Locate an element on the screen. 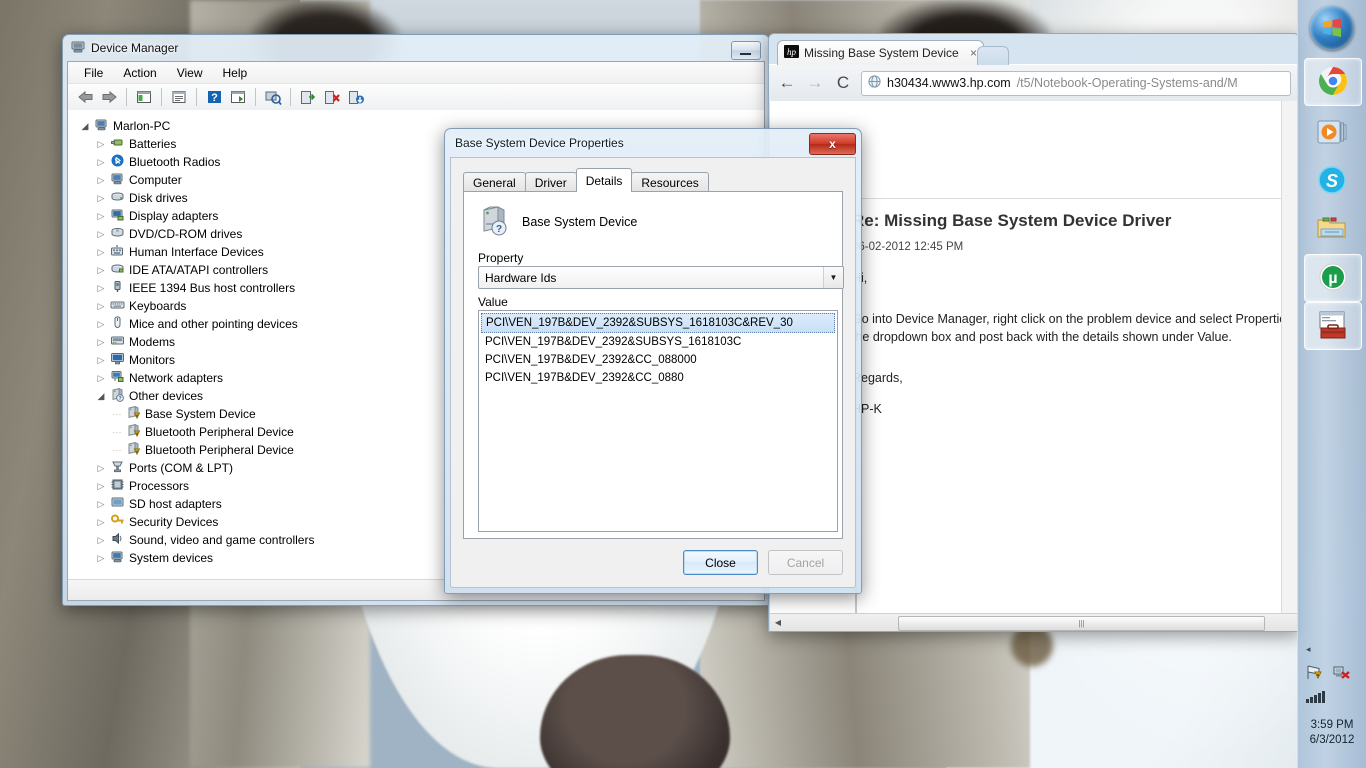 Image resolution: width=1366 pixels, height=768 pixels. disable-device-icon is located at coordinates (356, 97).